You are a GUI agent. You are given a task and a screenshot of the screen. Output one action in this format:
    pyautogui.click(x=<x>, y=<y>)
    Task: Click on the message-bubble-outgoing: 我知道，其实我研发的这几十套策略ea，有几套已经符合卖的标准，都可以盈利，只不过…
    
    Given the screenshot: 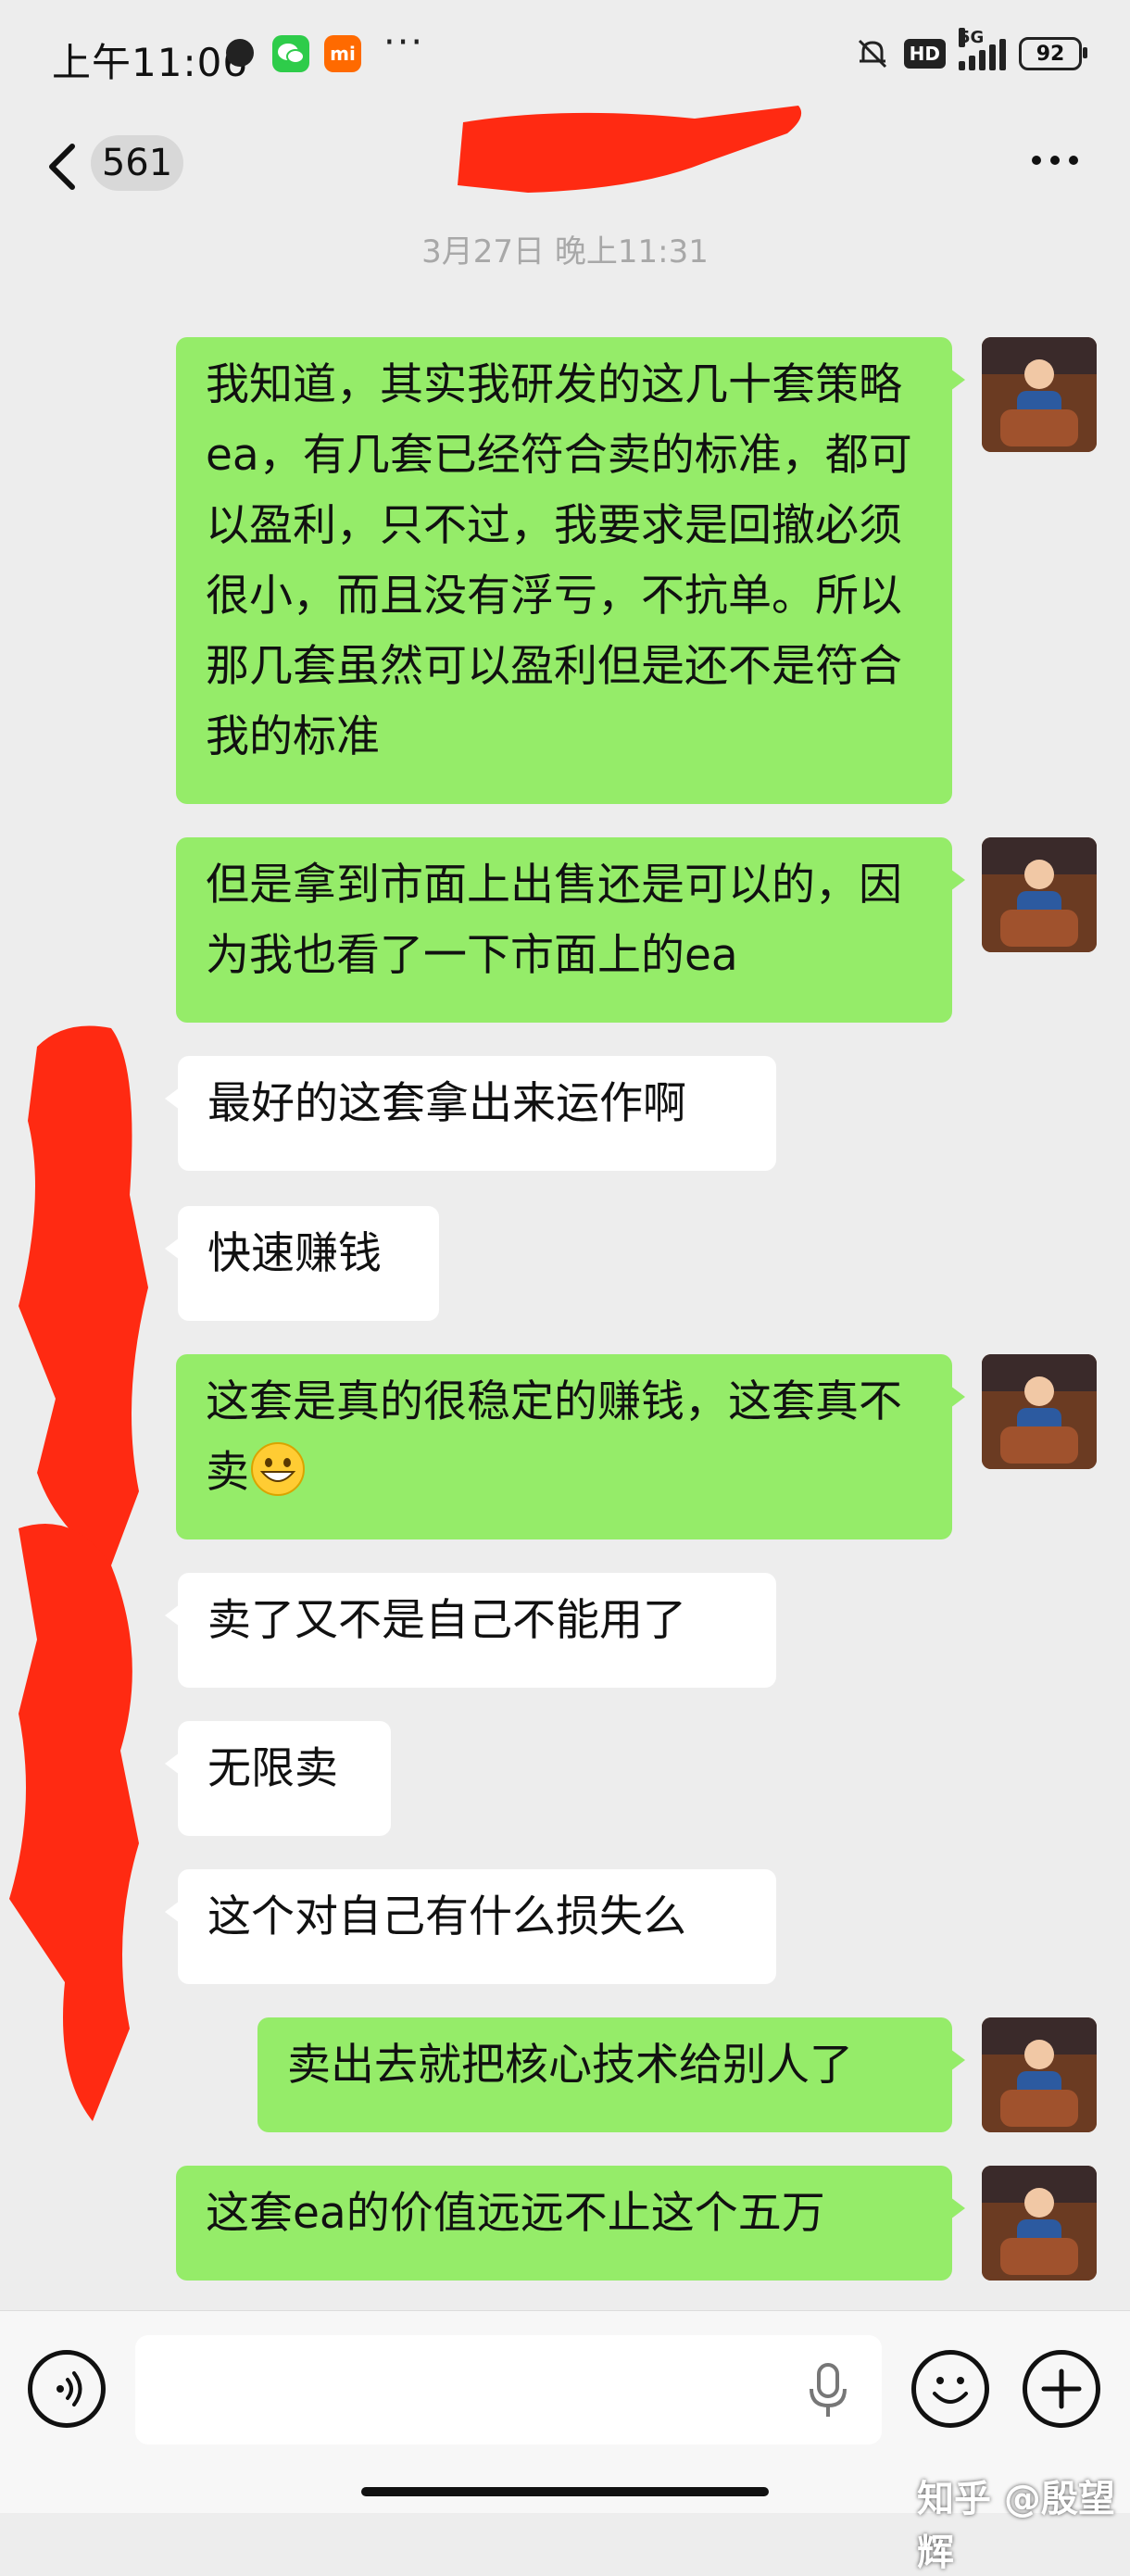 What is the action you would take?
    pyautogui.click(x=570, y=570)
    